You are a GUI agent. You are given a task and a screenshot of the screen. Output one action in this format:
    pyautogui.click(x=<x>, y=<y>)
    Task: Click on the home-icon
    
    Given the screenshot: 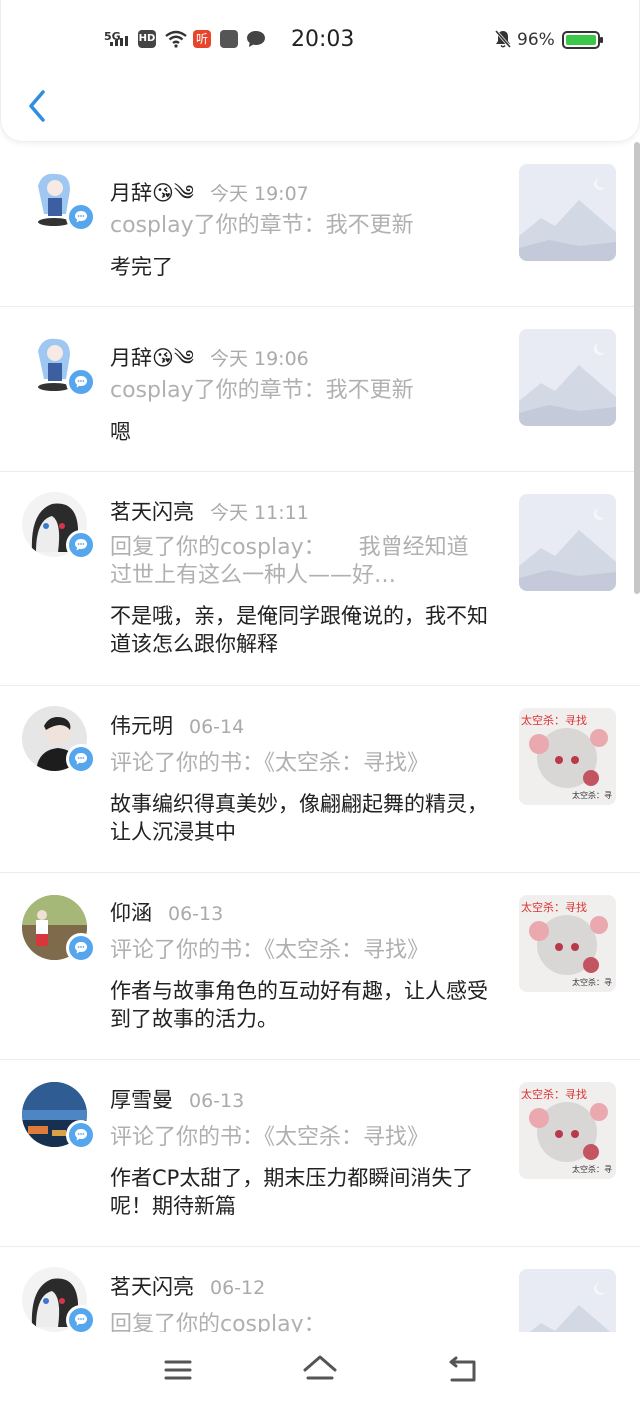 What is the action you would take?
    pyautogui.click(x=320, y=1367)
    